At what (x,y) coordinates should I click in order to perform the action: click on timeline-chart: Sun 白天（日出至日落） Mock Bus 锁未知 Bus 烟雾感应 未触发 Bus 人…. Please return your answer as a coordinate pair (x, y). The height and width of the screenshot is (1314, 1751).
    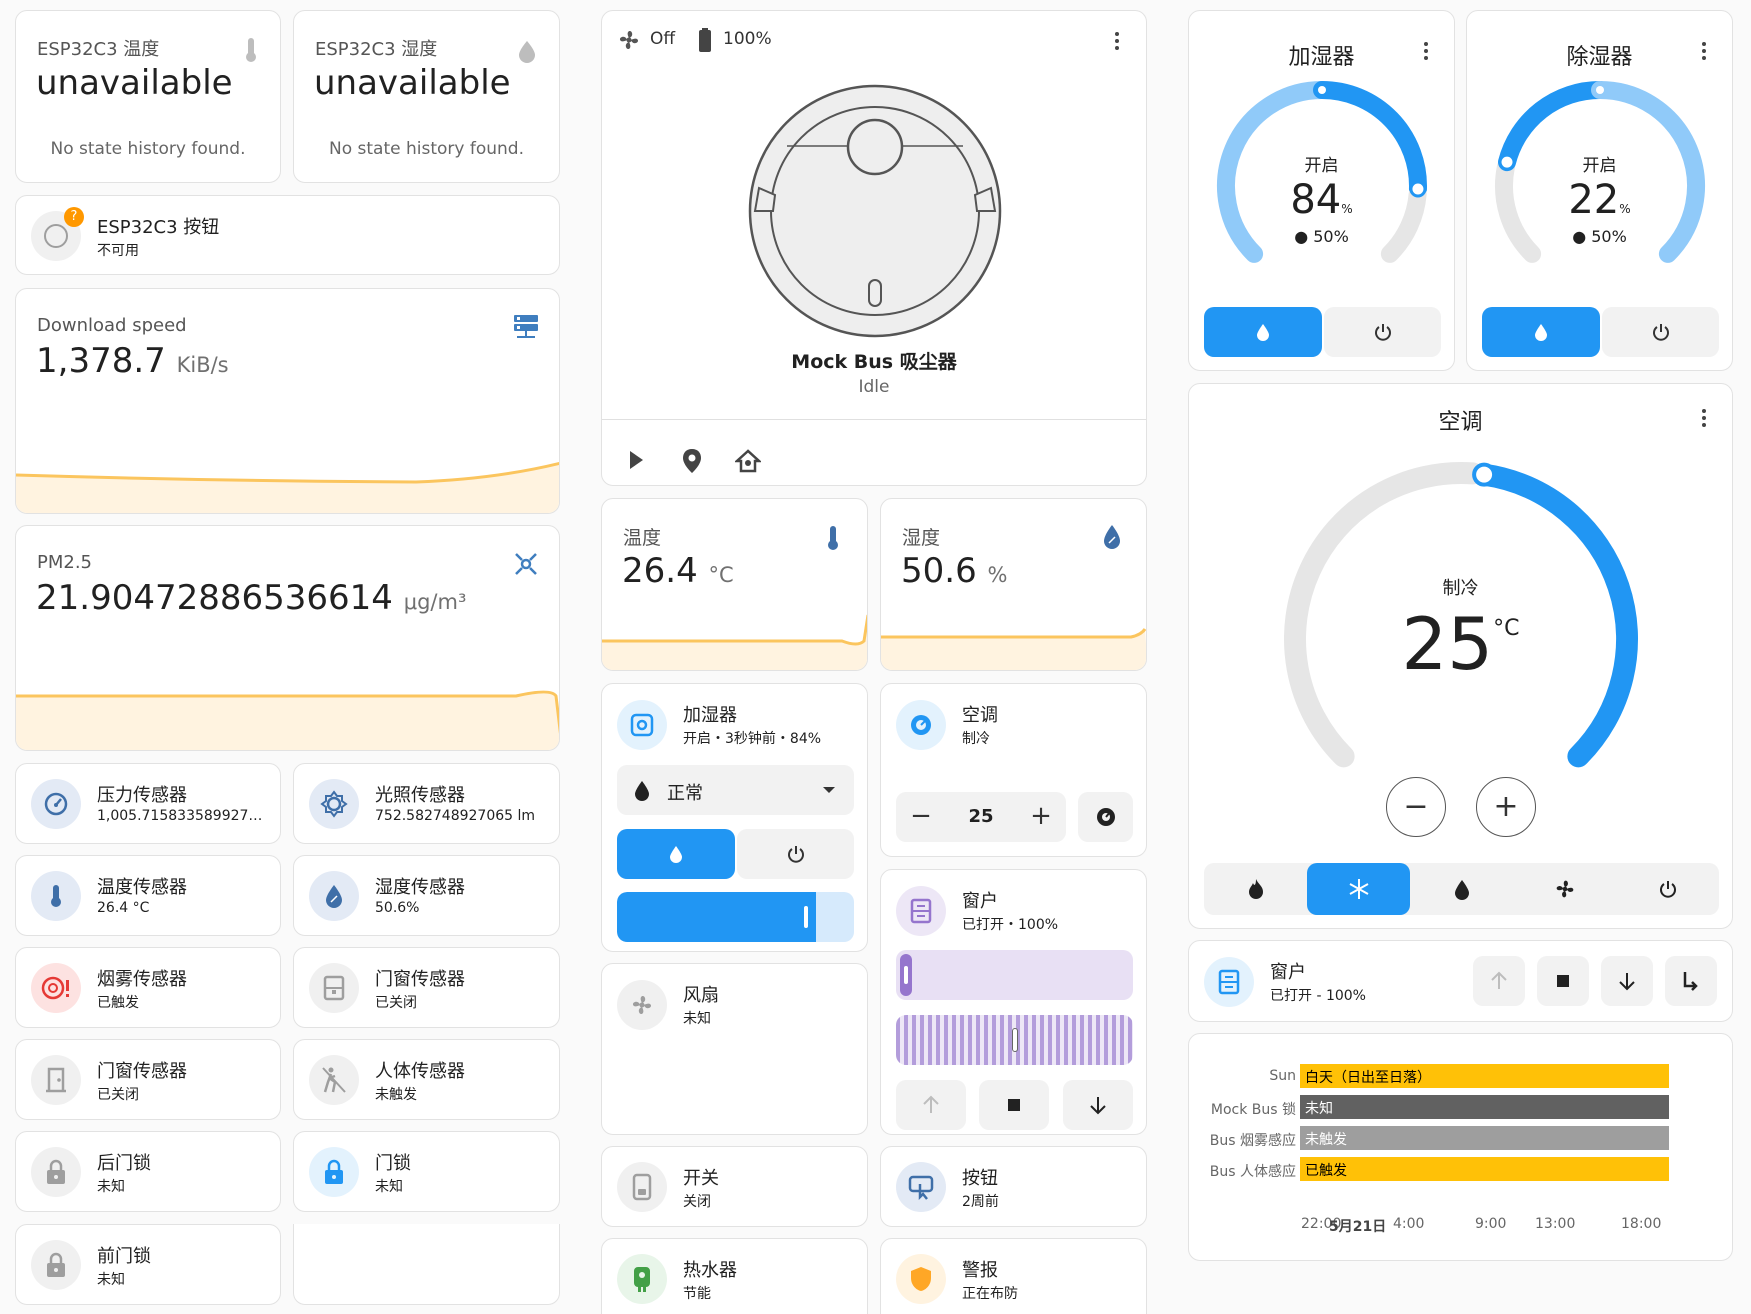
    Looking at the image, I should click on (1460, 1147).